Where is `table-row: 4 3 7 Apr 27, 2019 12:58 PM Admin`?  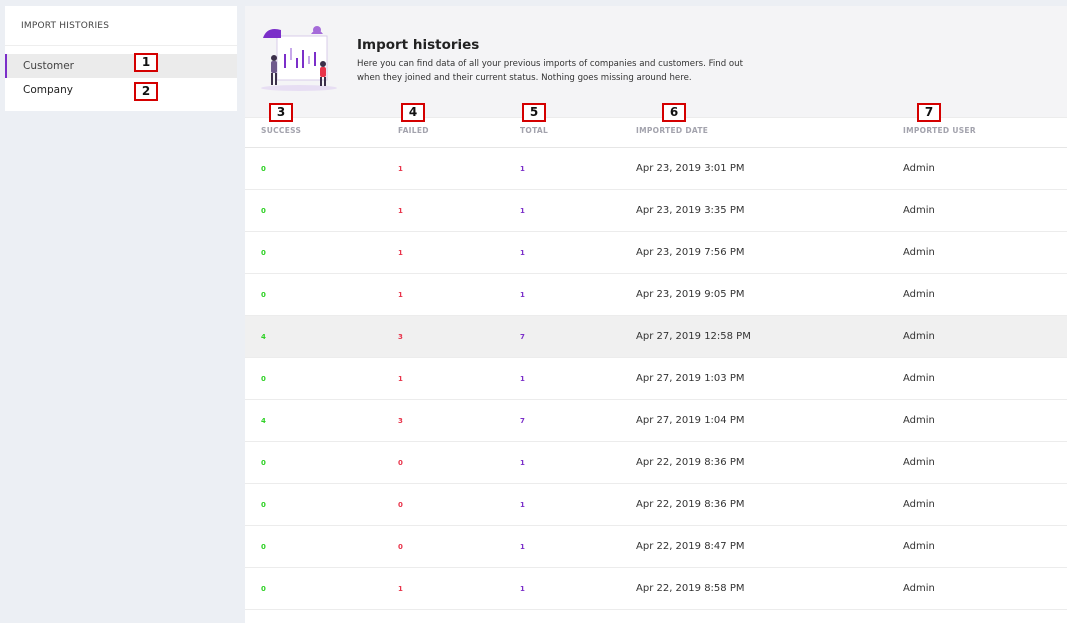 table-row: 4 3 7 Apr 27, 2019 12:58 PM Admin is located at coordinates (656, 337).